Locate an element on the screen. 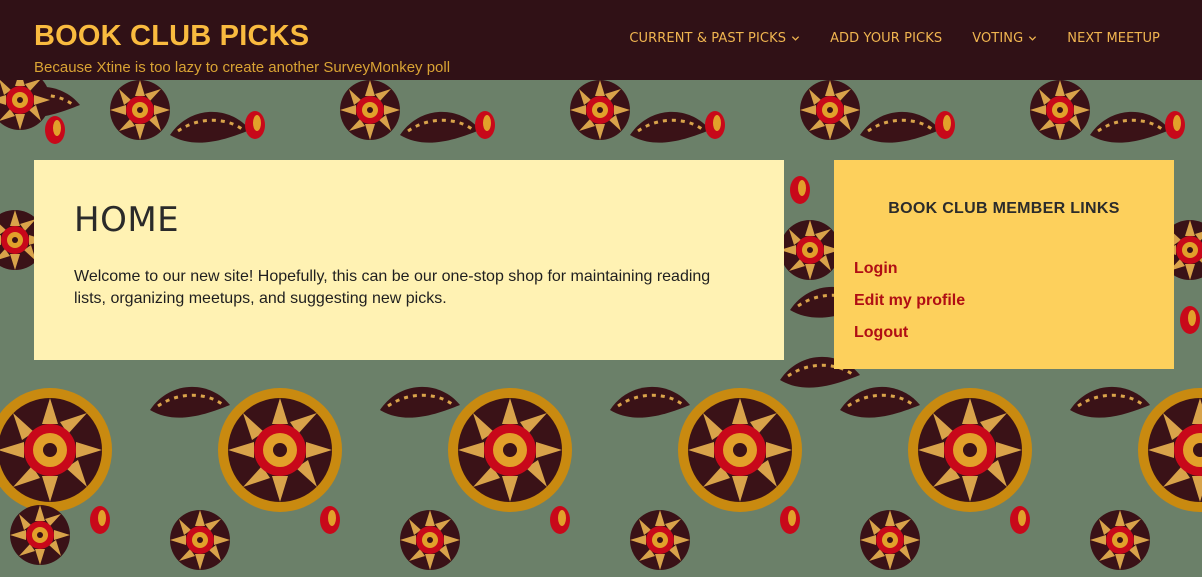 The height and width of the screenshot is (577, 1202). list-item: Logout is located at coordinates (1004, 333).